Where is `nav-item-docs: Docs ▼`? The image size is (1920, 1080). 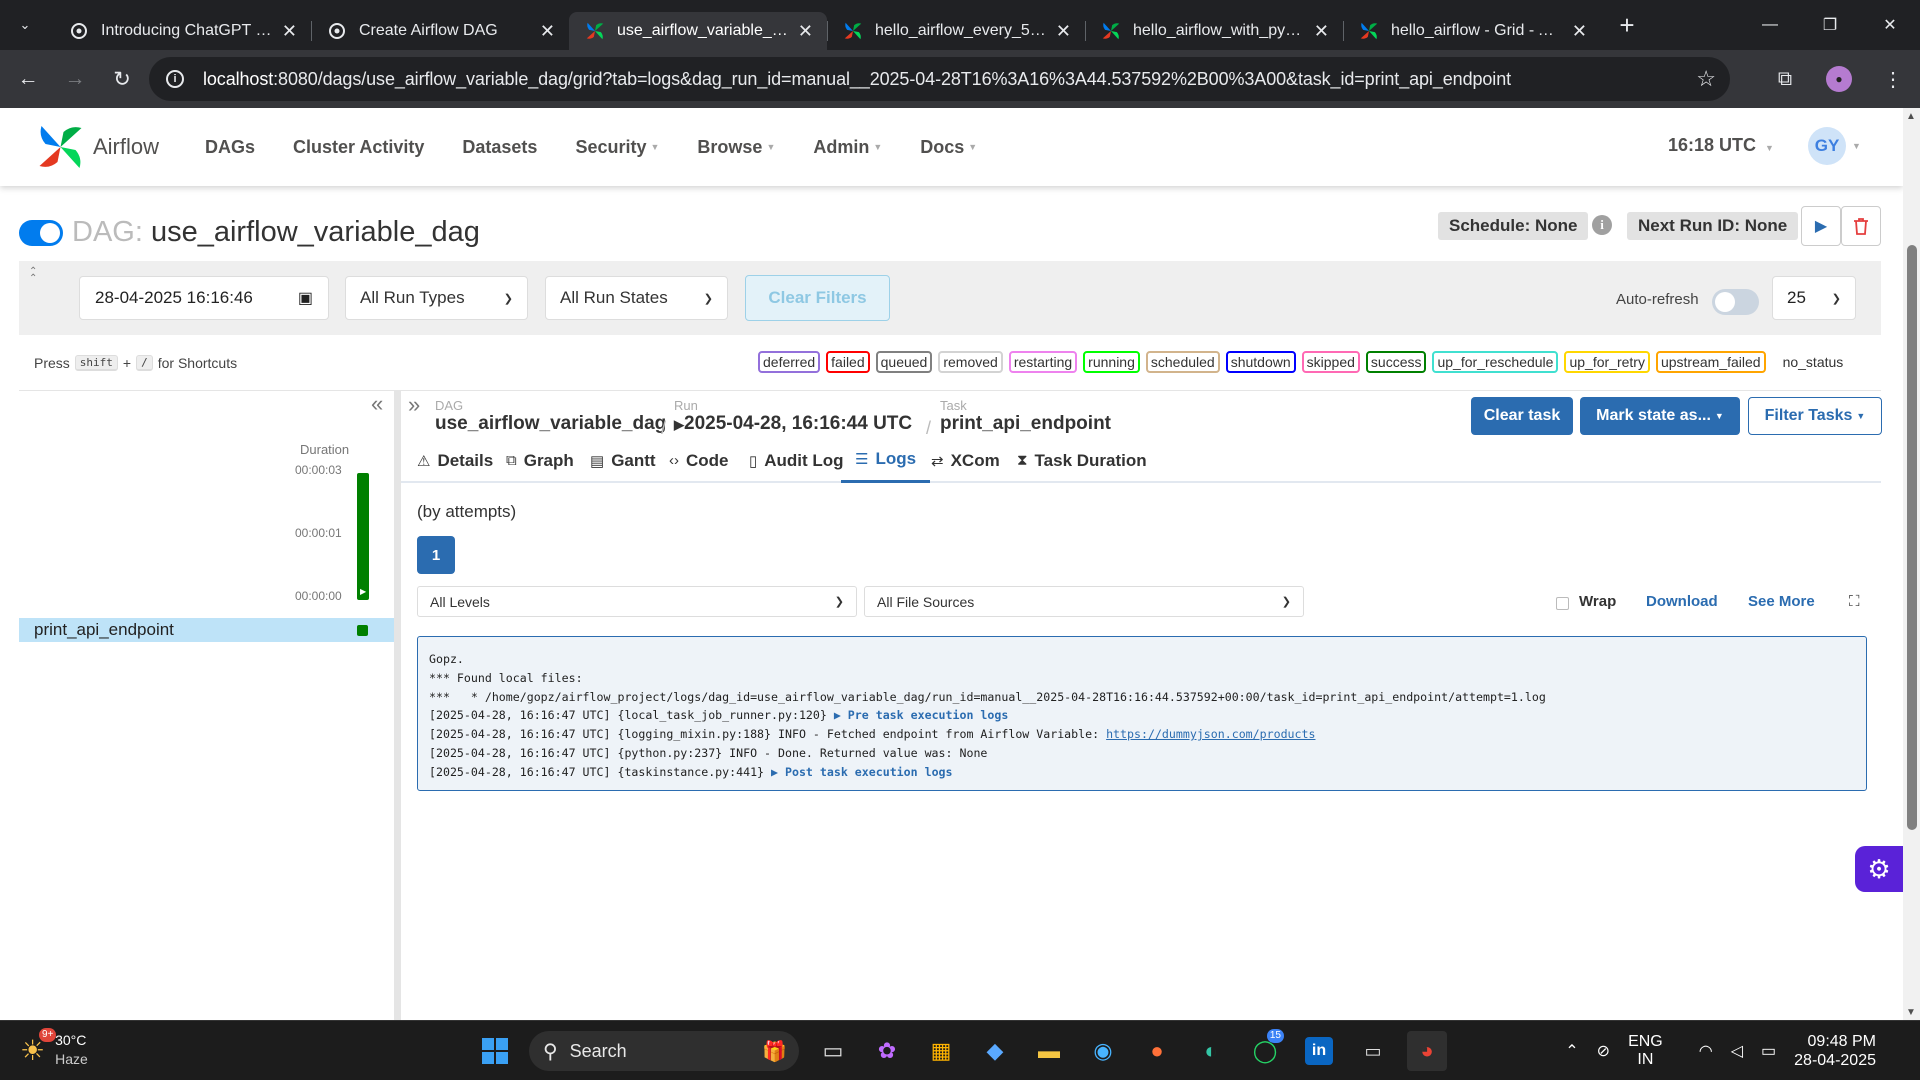
nav-item-docs: Docs ▼ is located at coordinates (948, 147).